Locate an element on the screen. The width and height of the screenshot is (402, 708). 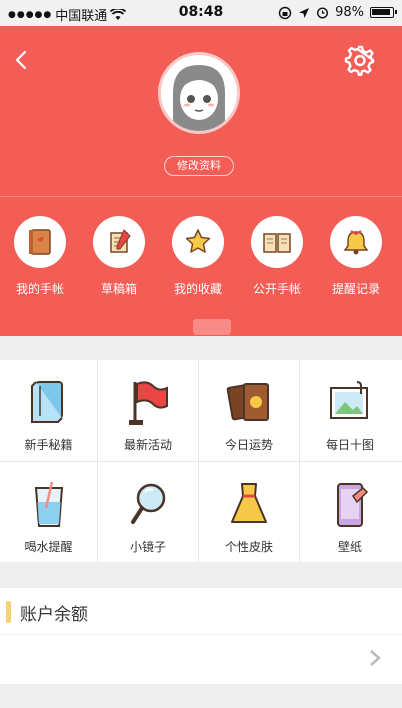
alarm-icon is located at coordinates (323, 13).